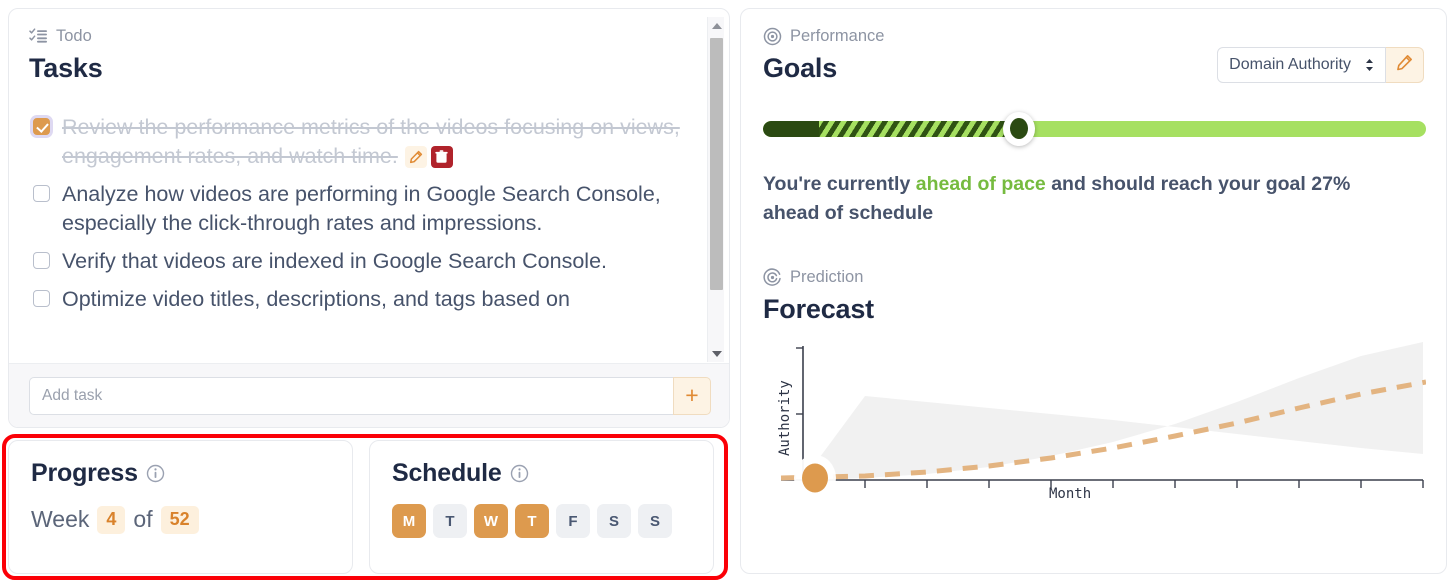 Image resolution: width=1455 pixels, height=582 pixels. What do you see at coordinates (815, 478) in the screenshot?
I see `chart-current-marker` at bounding box center [815, 478].